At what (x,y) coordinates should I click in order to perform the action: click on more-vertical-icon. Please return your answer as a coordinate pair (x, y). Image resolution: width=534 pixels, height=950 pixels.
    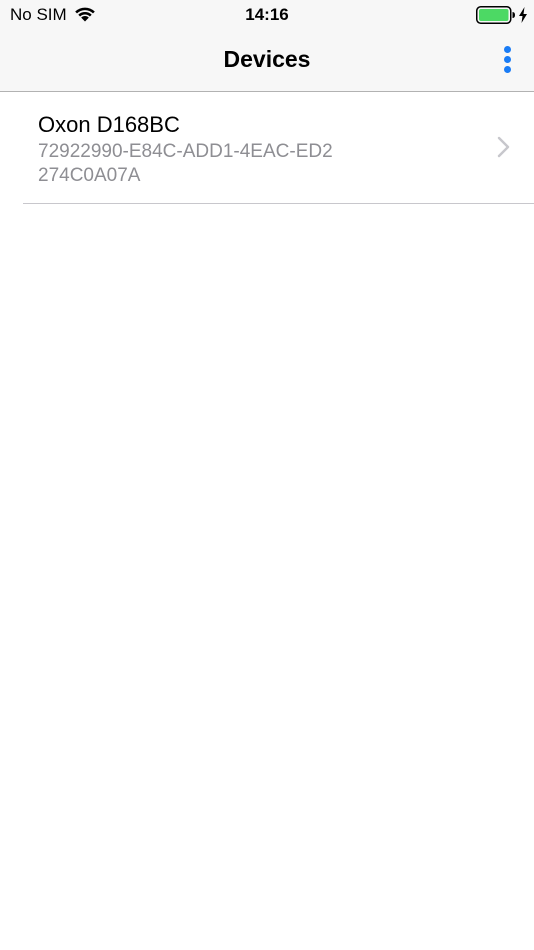
    Looking at the image, I should click on (507, 49).